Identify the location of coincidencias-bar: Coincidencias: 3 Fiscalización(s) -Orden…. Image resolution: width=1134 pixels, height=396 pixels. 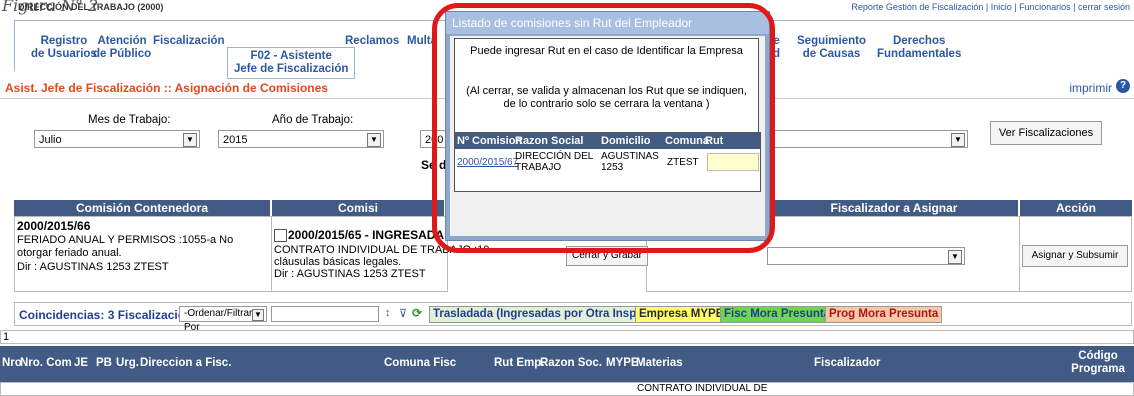
(573, 317).